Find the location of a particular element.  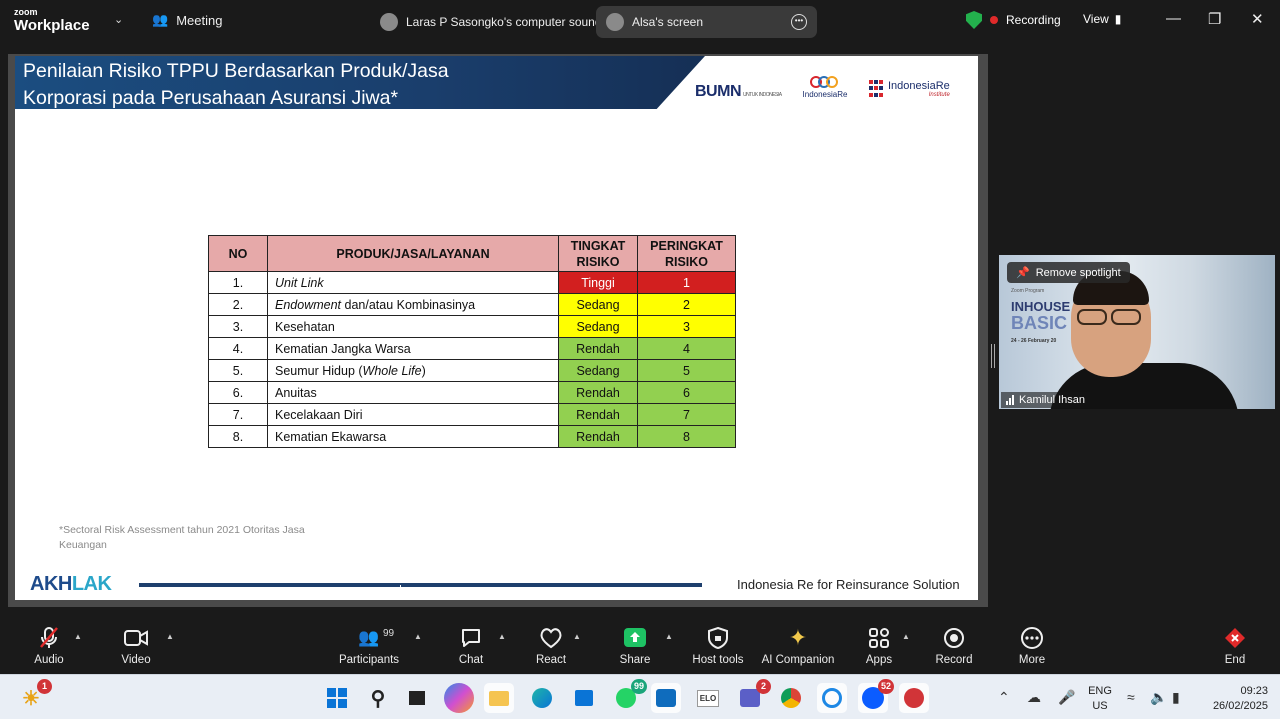

meeting-button: 👥 Meeting is located at coordinates (187, 20).